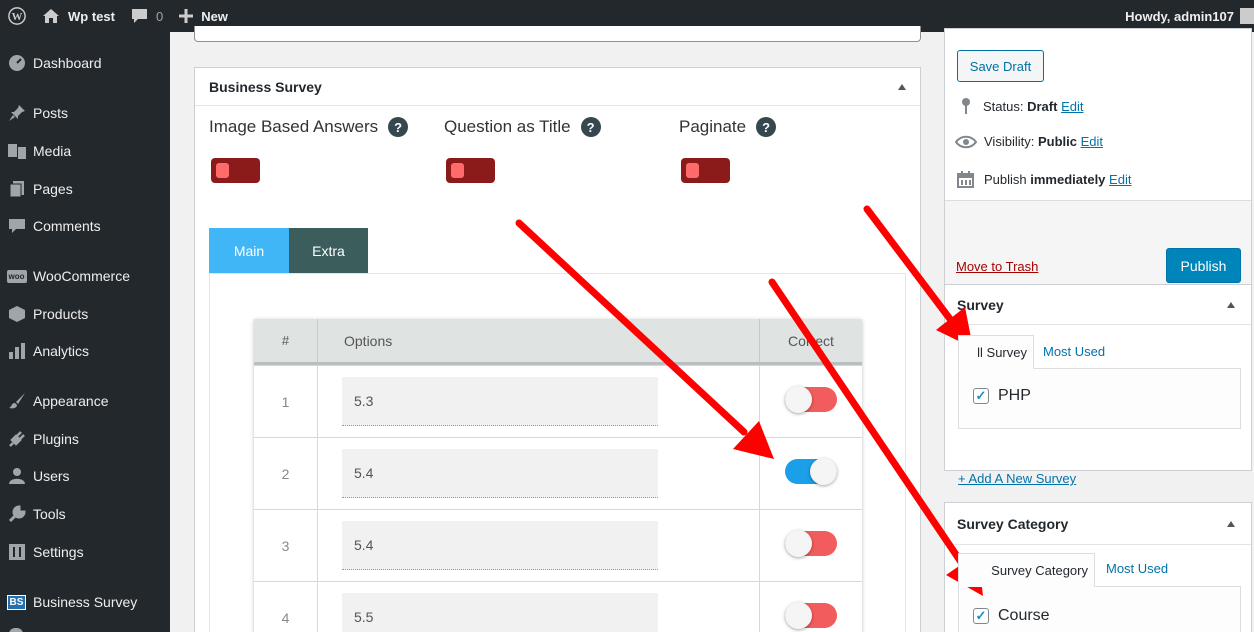 The height and width of the screenshot is (632, 1254). Describe the element at coordinates (500, 401) in the screenshot. I see `option-input: 5.3` at that location.